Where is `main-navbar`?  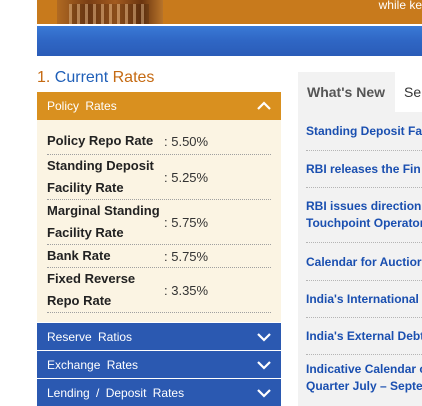
main-navbar is located at coordinates (229, 41).